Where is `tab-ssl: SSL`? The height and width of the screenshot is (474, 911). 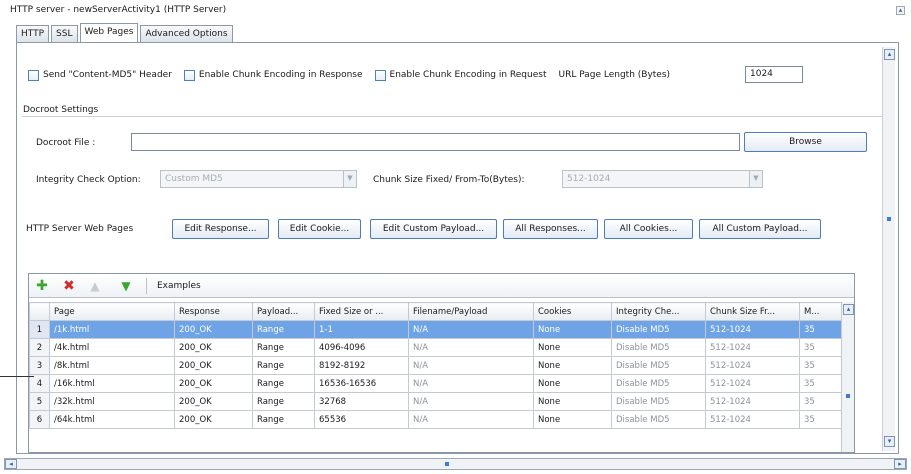 tab-ssl: SSL is located at coordinates (64, 33).